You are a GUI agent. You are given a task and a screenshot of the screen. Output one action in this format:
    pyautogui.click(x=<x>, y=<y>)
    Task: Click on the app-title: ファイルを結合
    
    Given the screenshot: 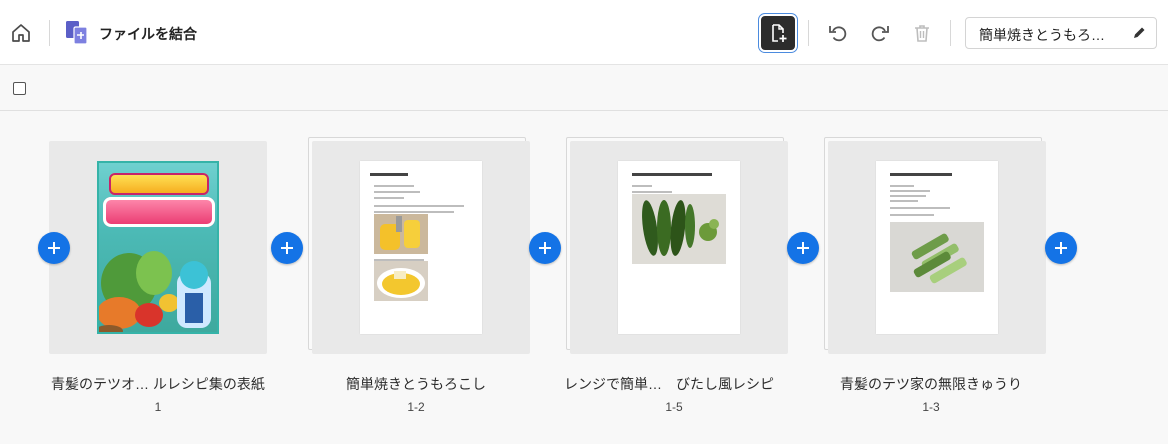 What is the action you would take?
    pyautogui.click(x=148, y=34)
    